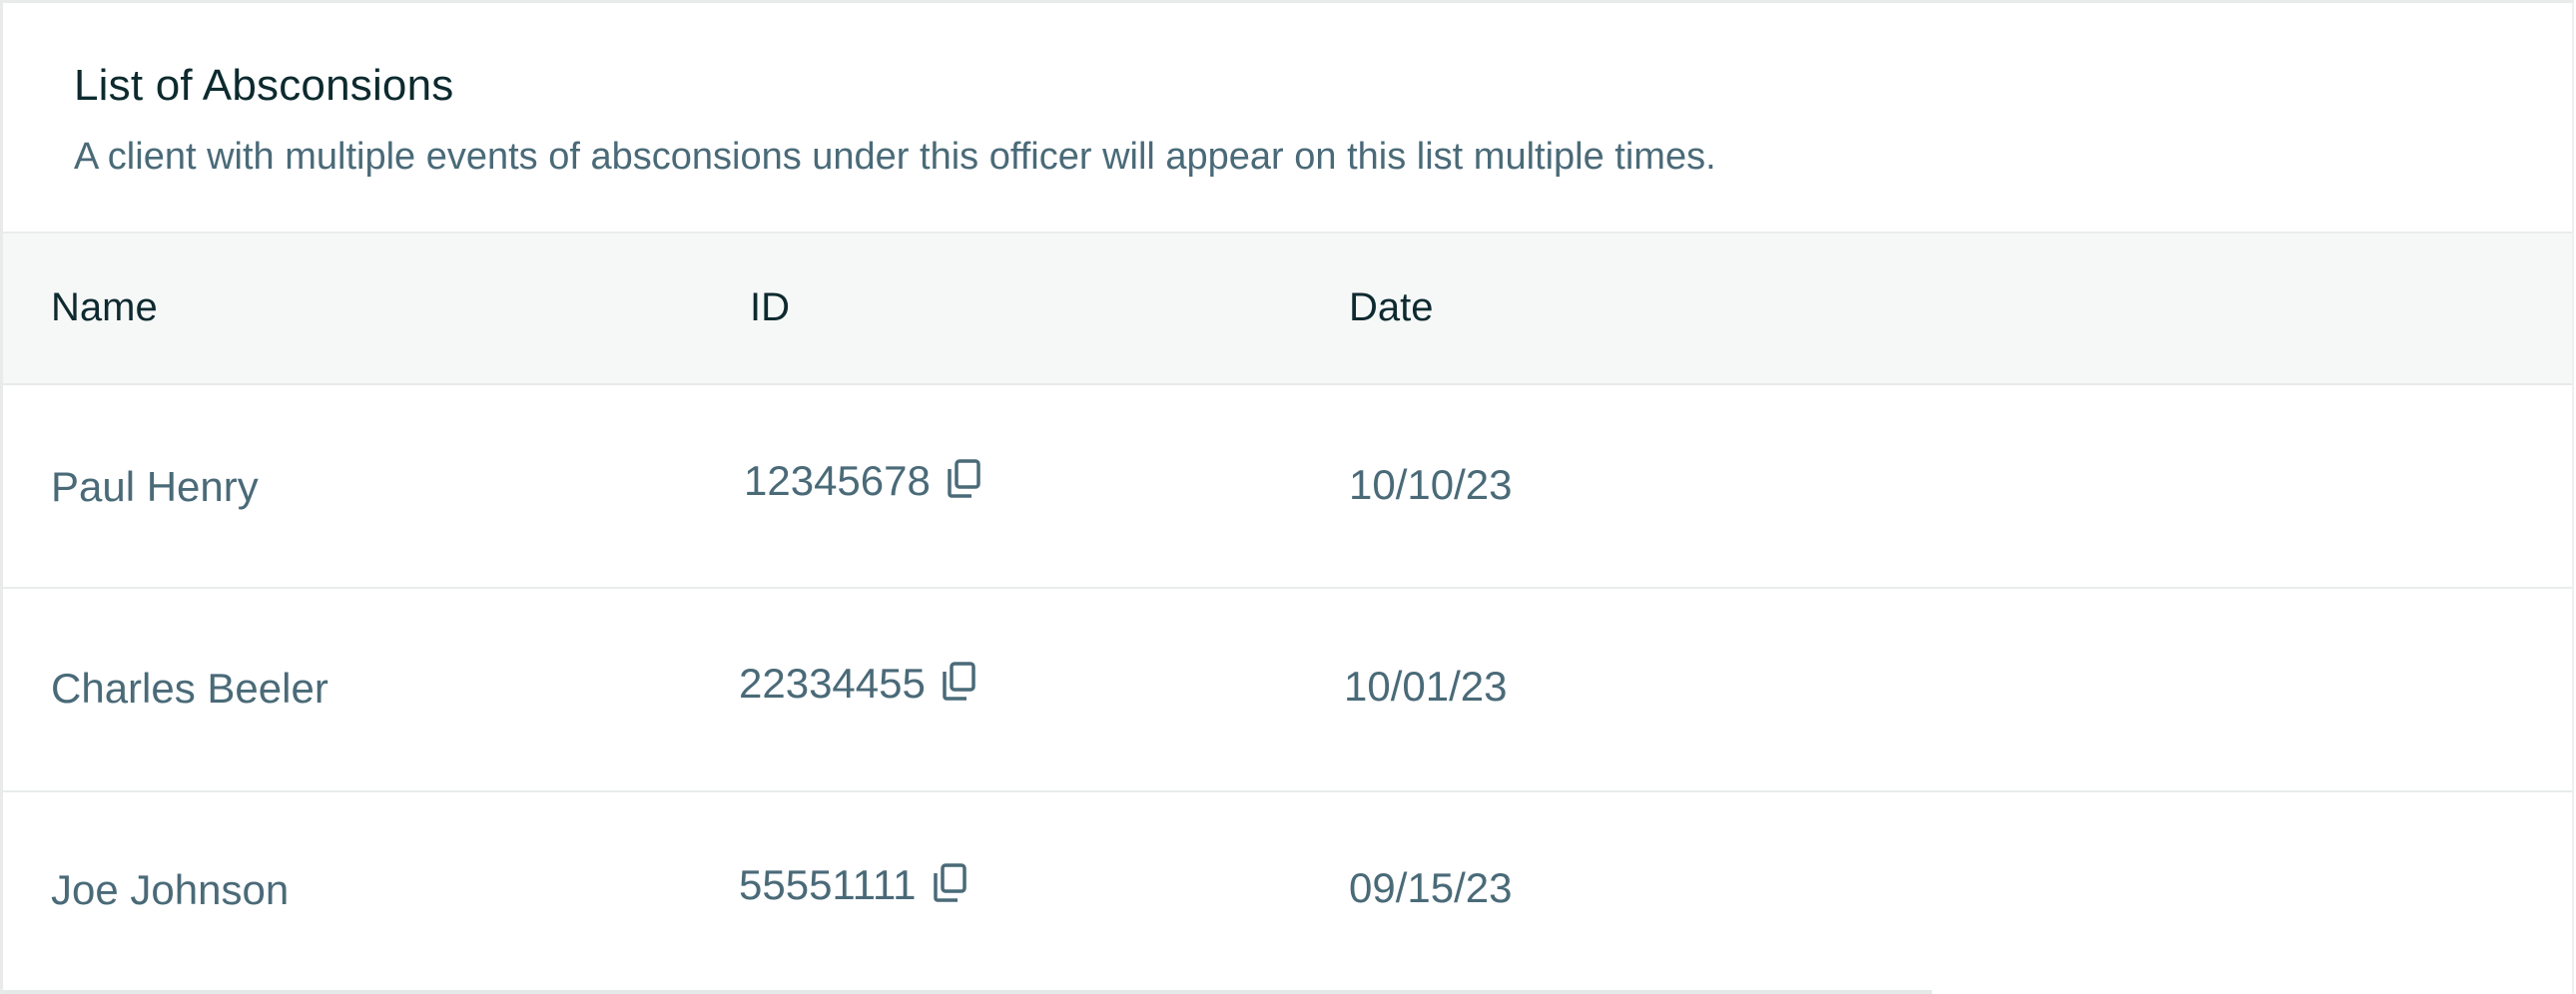  Describe the element at coordinates (170, 890) in the screenshot. I see `client-name: Joe Johnson` at that location.